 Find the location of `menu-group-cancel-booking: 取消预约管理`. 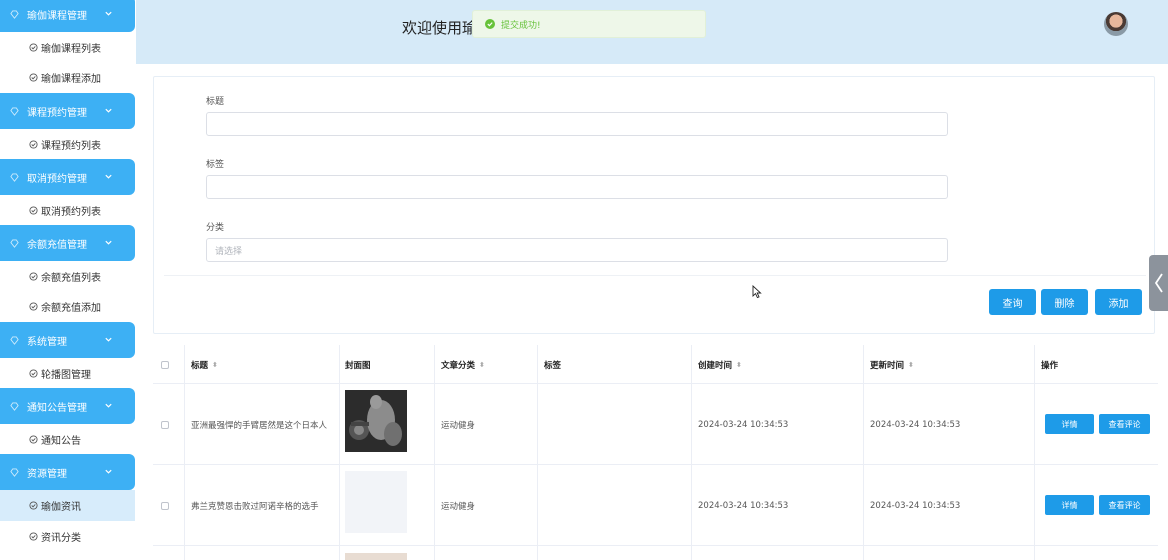

menu-group-cancel-booking: 取消预约管理 is located at coordinates (67, 177).